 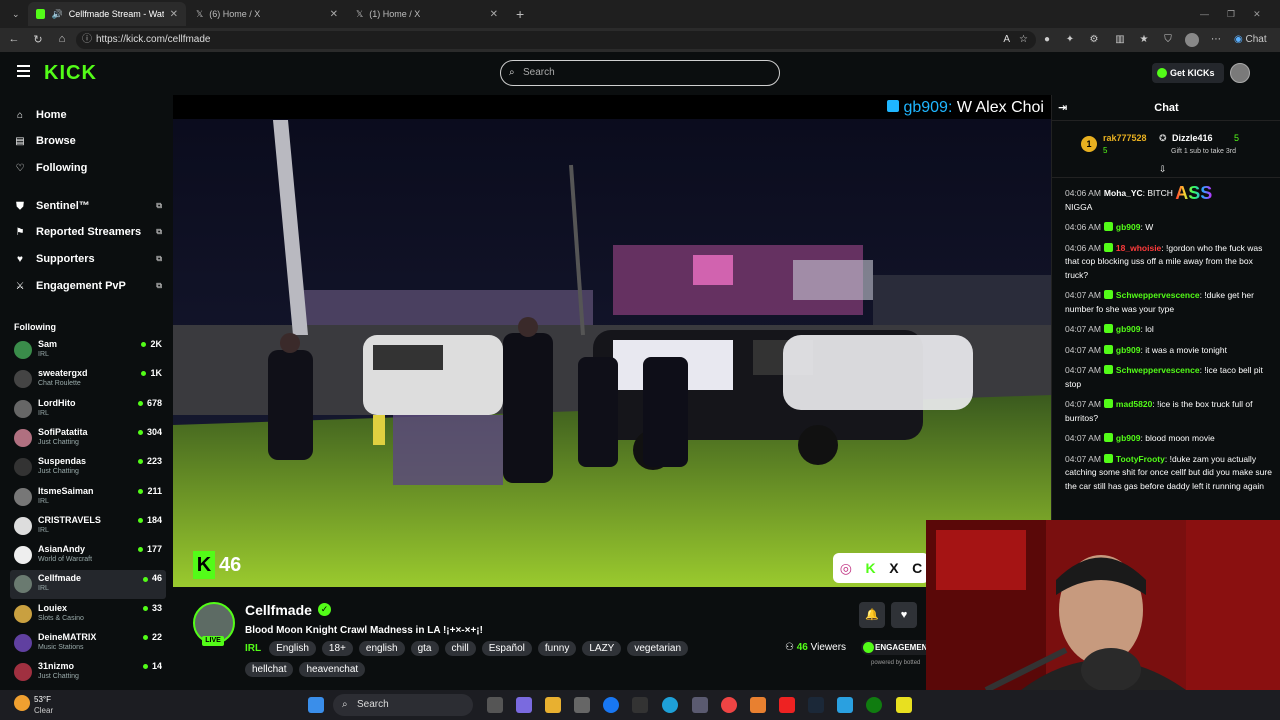 What do you see at coordinates (524, 705) in the screenshot?
I see `copilot-icon` at bounding box center [524, 705].